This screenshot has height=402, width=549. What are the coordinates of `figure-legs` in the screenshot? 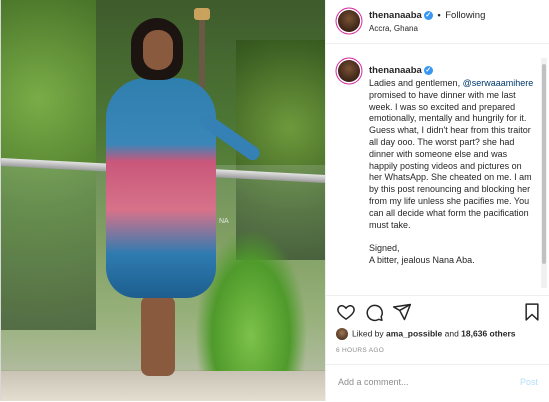 It's located at (158, 336).